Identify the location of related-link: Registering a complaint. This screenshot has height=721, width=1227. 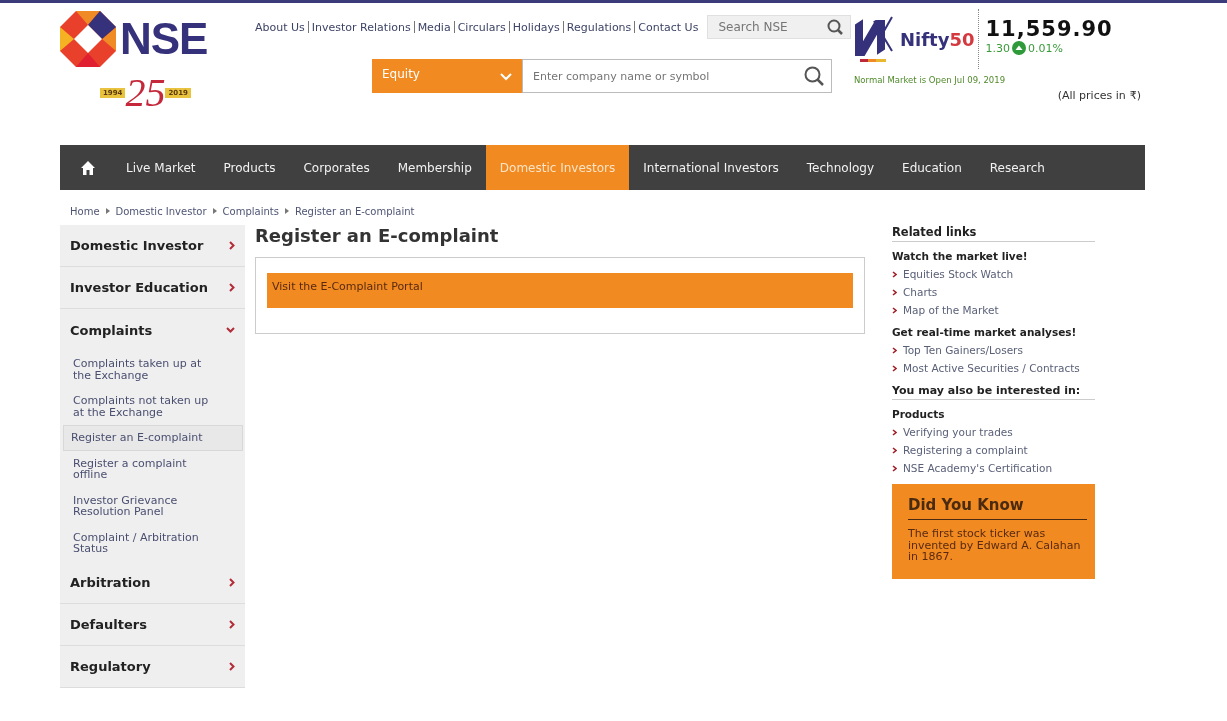
(993, 450).